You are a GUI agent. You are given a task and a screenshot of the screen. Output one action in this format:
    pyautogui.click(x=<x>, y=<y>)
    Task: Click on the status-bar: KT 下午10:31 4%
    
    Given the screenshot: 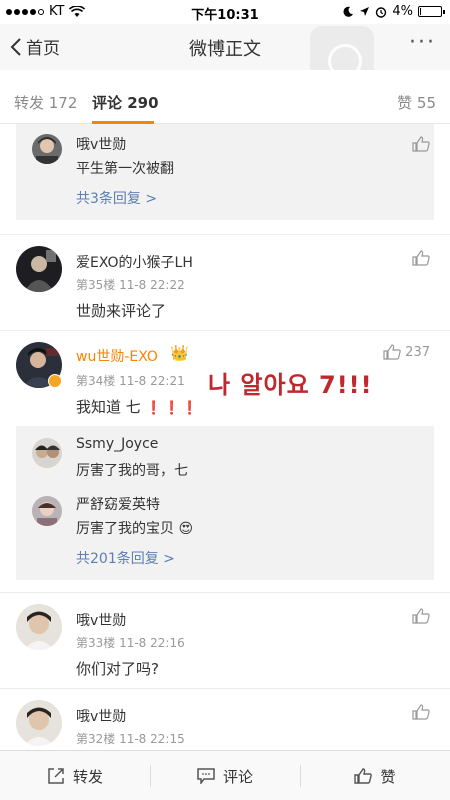 What is the action you would take?
    pyautogui.click(x=225, y=12)
    